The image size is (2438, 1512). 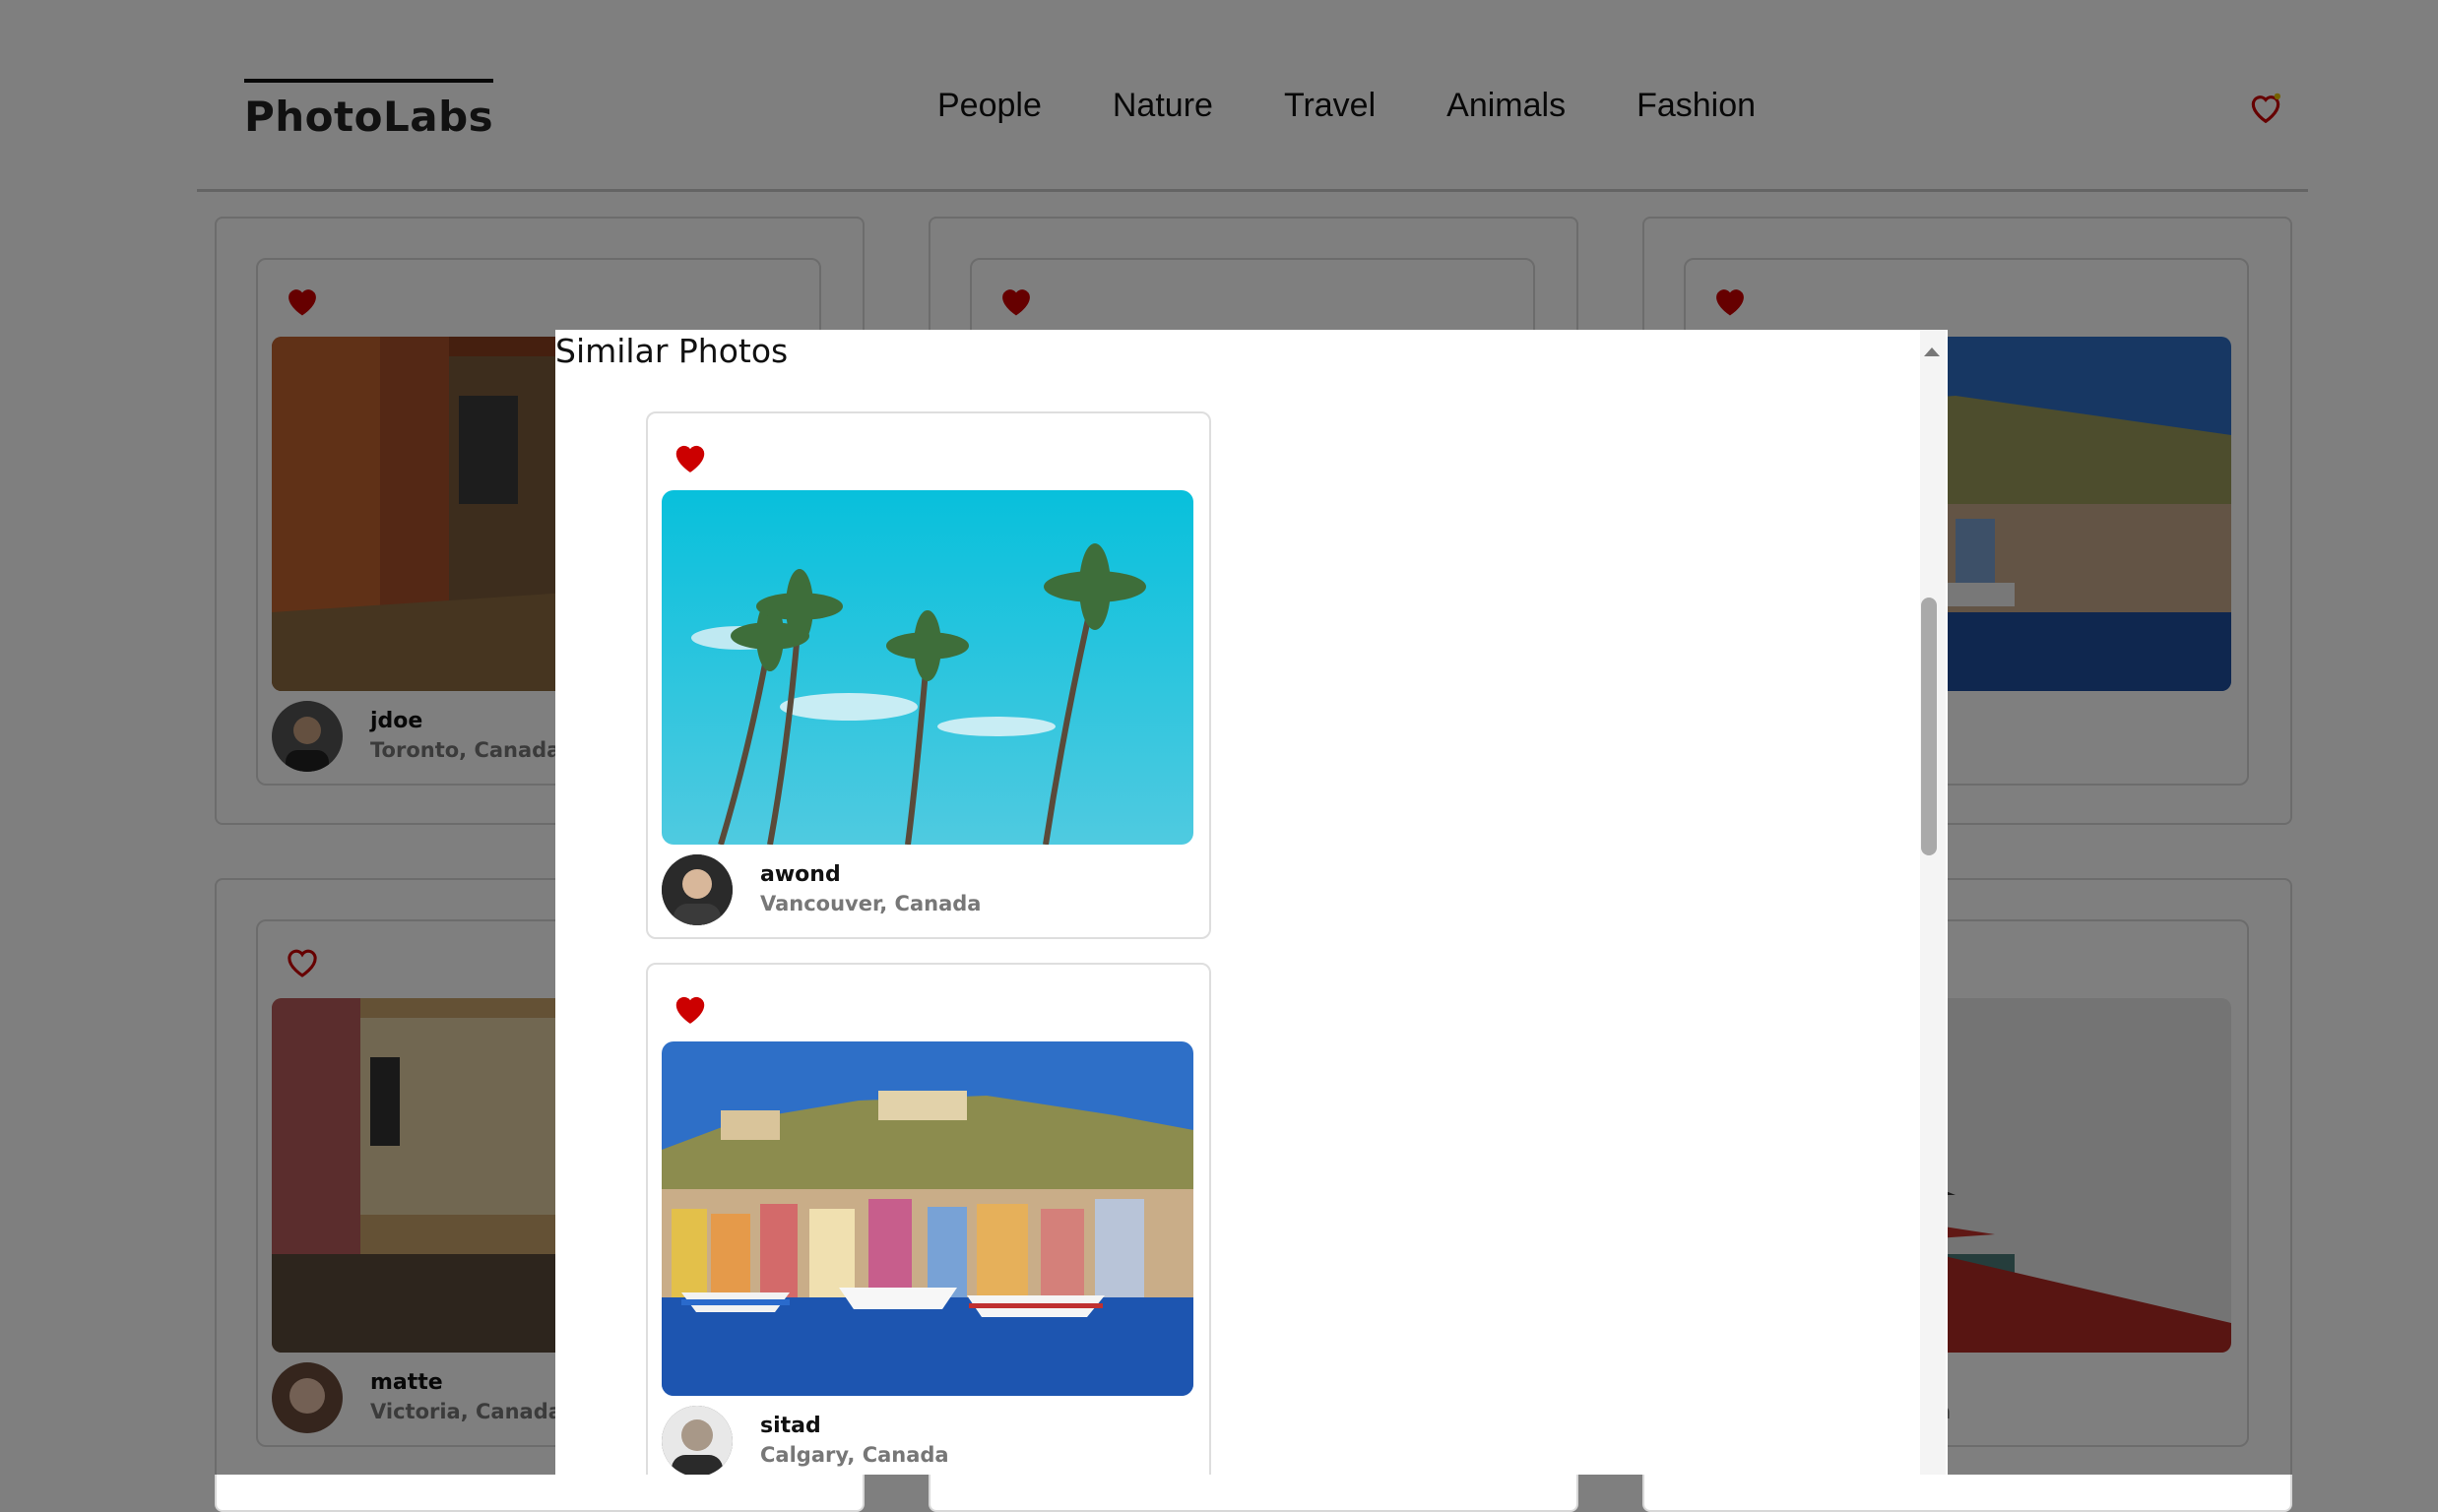 I want to click on scrollbar, so click(x=1933, y=902).